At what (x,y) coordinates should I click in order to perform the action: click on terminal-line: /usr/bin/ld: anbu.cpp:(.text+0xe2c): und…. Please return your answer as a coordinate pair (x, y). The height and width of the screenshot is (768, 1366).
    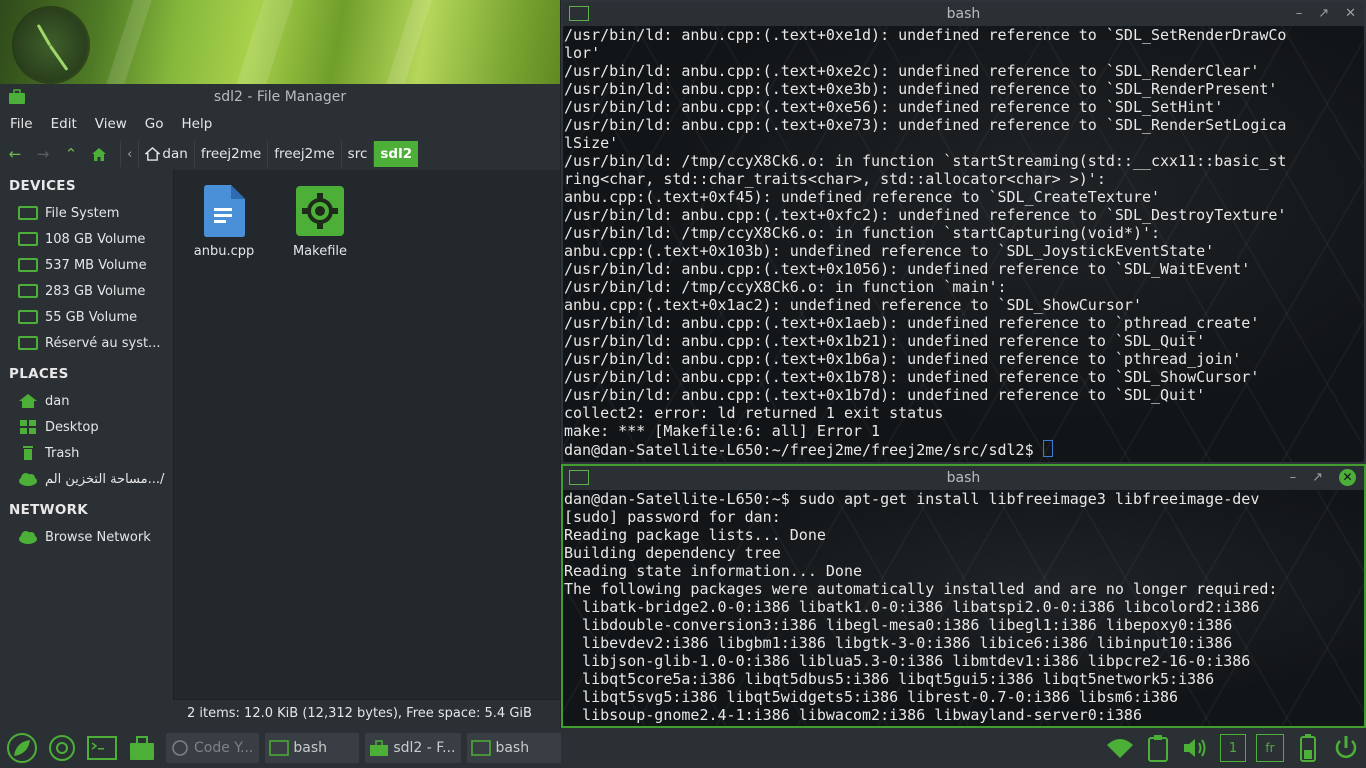
    Looking at the image, I should click on (912, 71).